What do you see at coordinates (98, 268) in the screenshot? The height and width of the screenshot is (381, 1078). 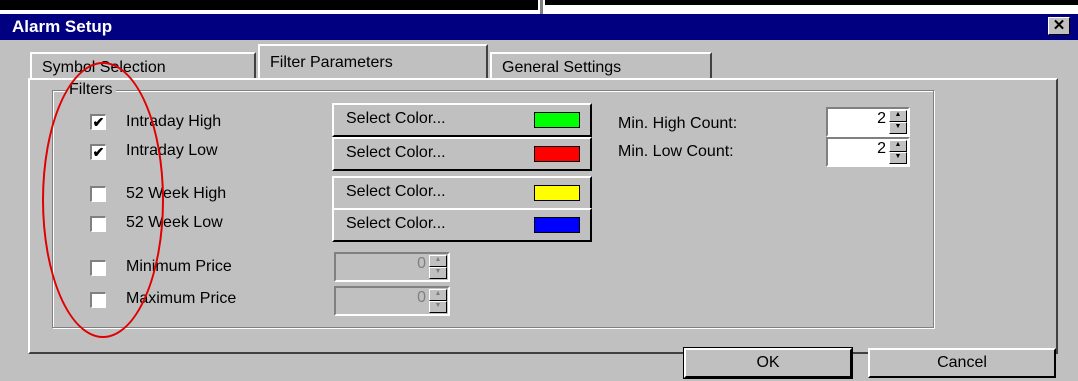 I see `minimum-price-checkbox` at bounding box center [98, 268].